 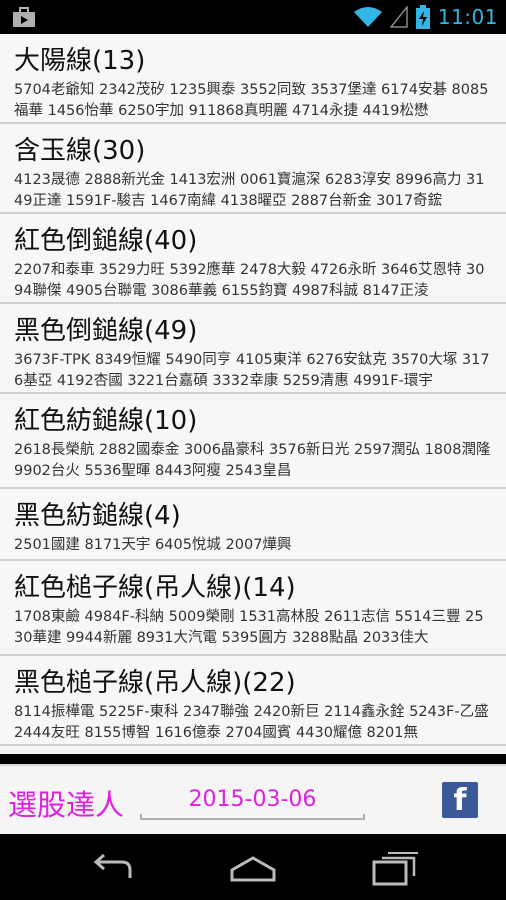 I want to click on recent-apps-icon, so click(x=395, y=868).